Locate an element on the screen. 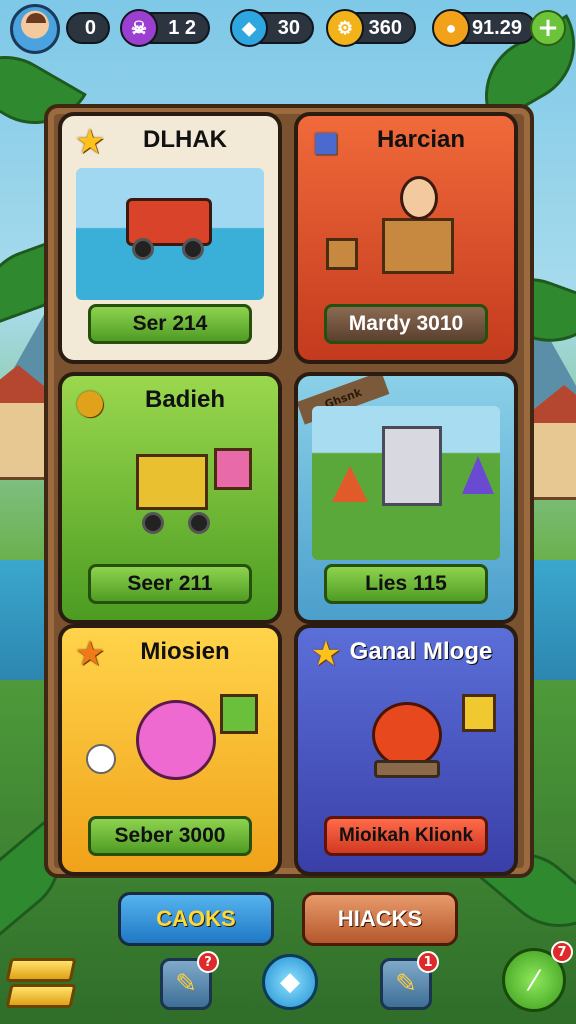 The image size is (576, 1024). diamond-icon: ◆ is located at coordinates (290, 982).